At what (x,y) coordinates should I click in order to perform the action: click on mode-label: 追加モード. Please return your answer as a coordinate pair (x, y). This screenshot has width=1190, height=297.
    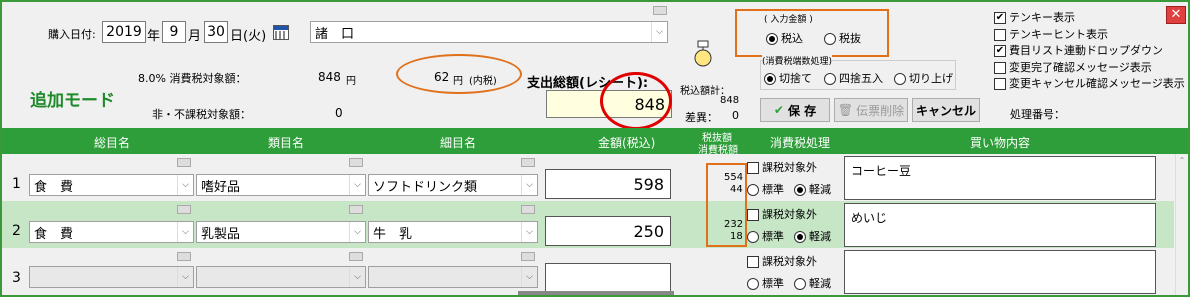
    Looking at the image, I should click on (72, 101).